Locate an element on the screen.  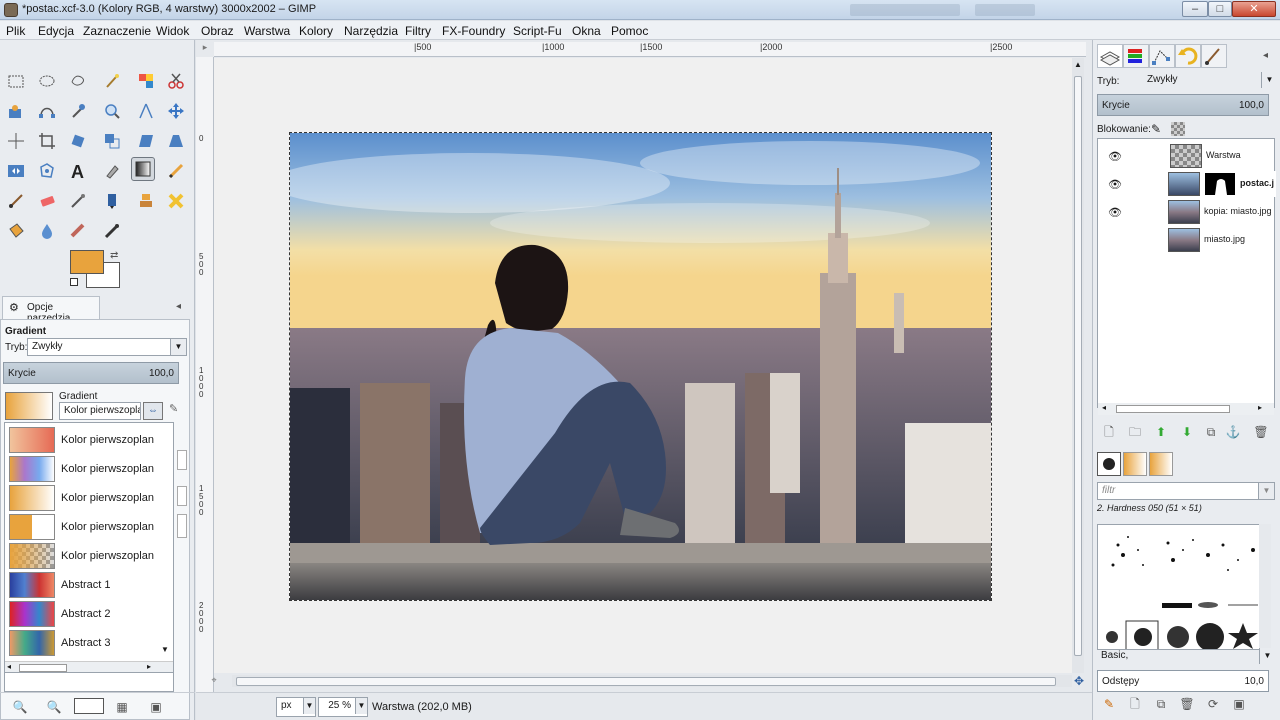
tab-undo-history is located at coordinates (1188, 56).